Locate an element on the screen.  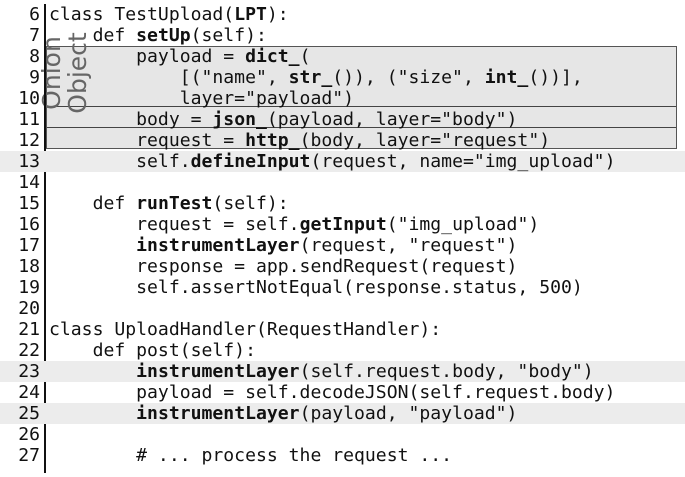
code-fragment: layer="payload") is located at coordinates (202, 98).